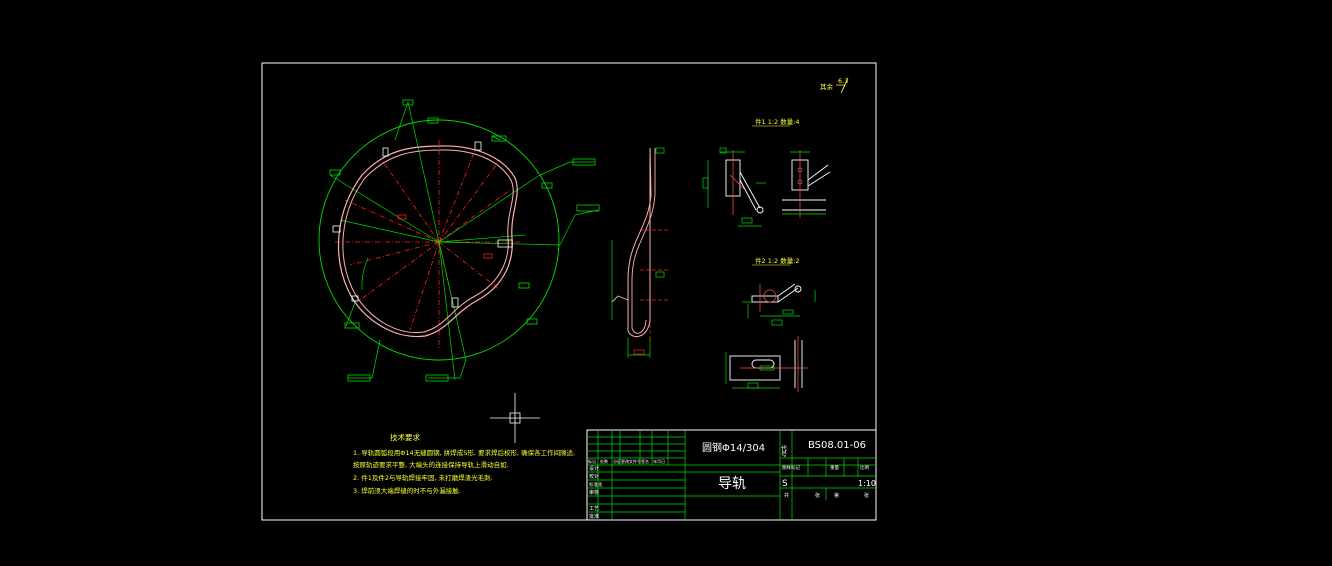  I want to click on rev-h-3: 更改文件号, so click(631, 461).